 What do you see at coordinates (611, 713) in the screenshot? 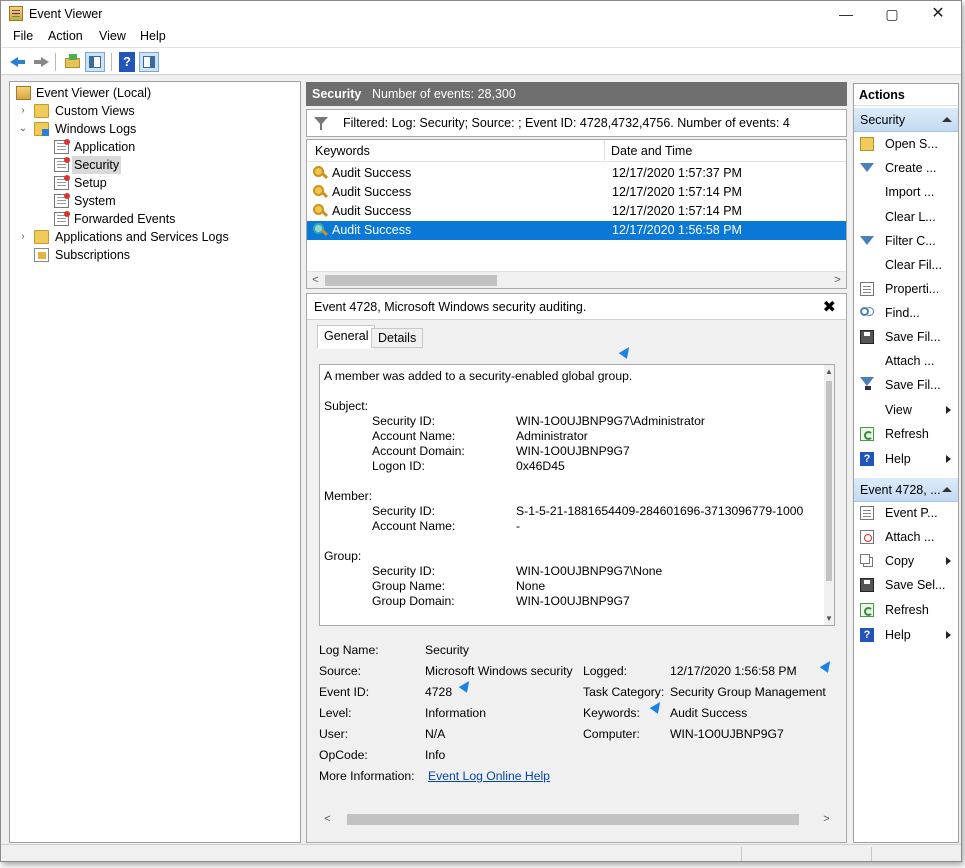
I see `keywords-label: Keywords:` at bounding box center [611, 713].